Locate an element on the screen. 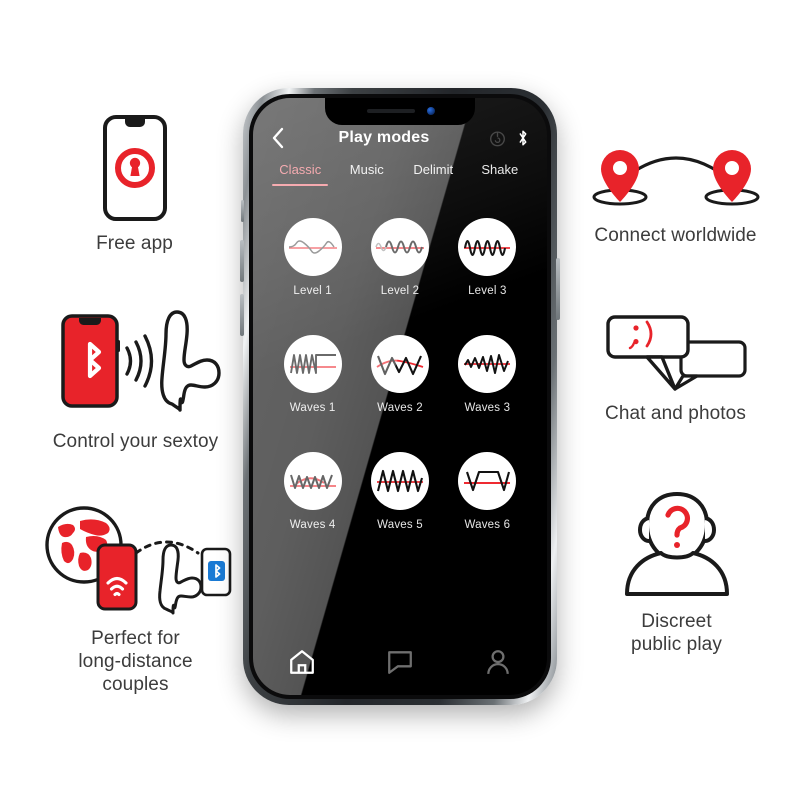  mode-item: Level 2 is located at coordinates (399, 265).